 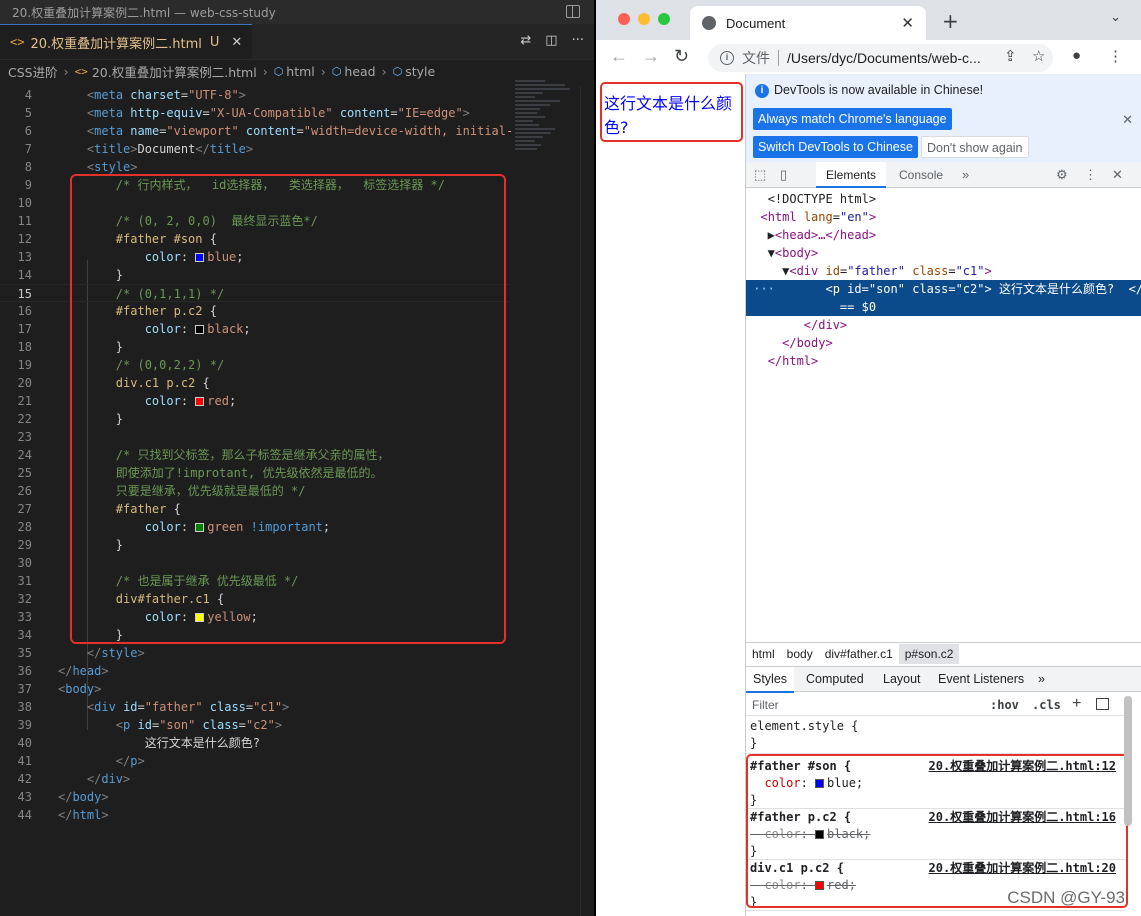 I want to click on code-line: 41 </p>, so click(x=81, y=761).